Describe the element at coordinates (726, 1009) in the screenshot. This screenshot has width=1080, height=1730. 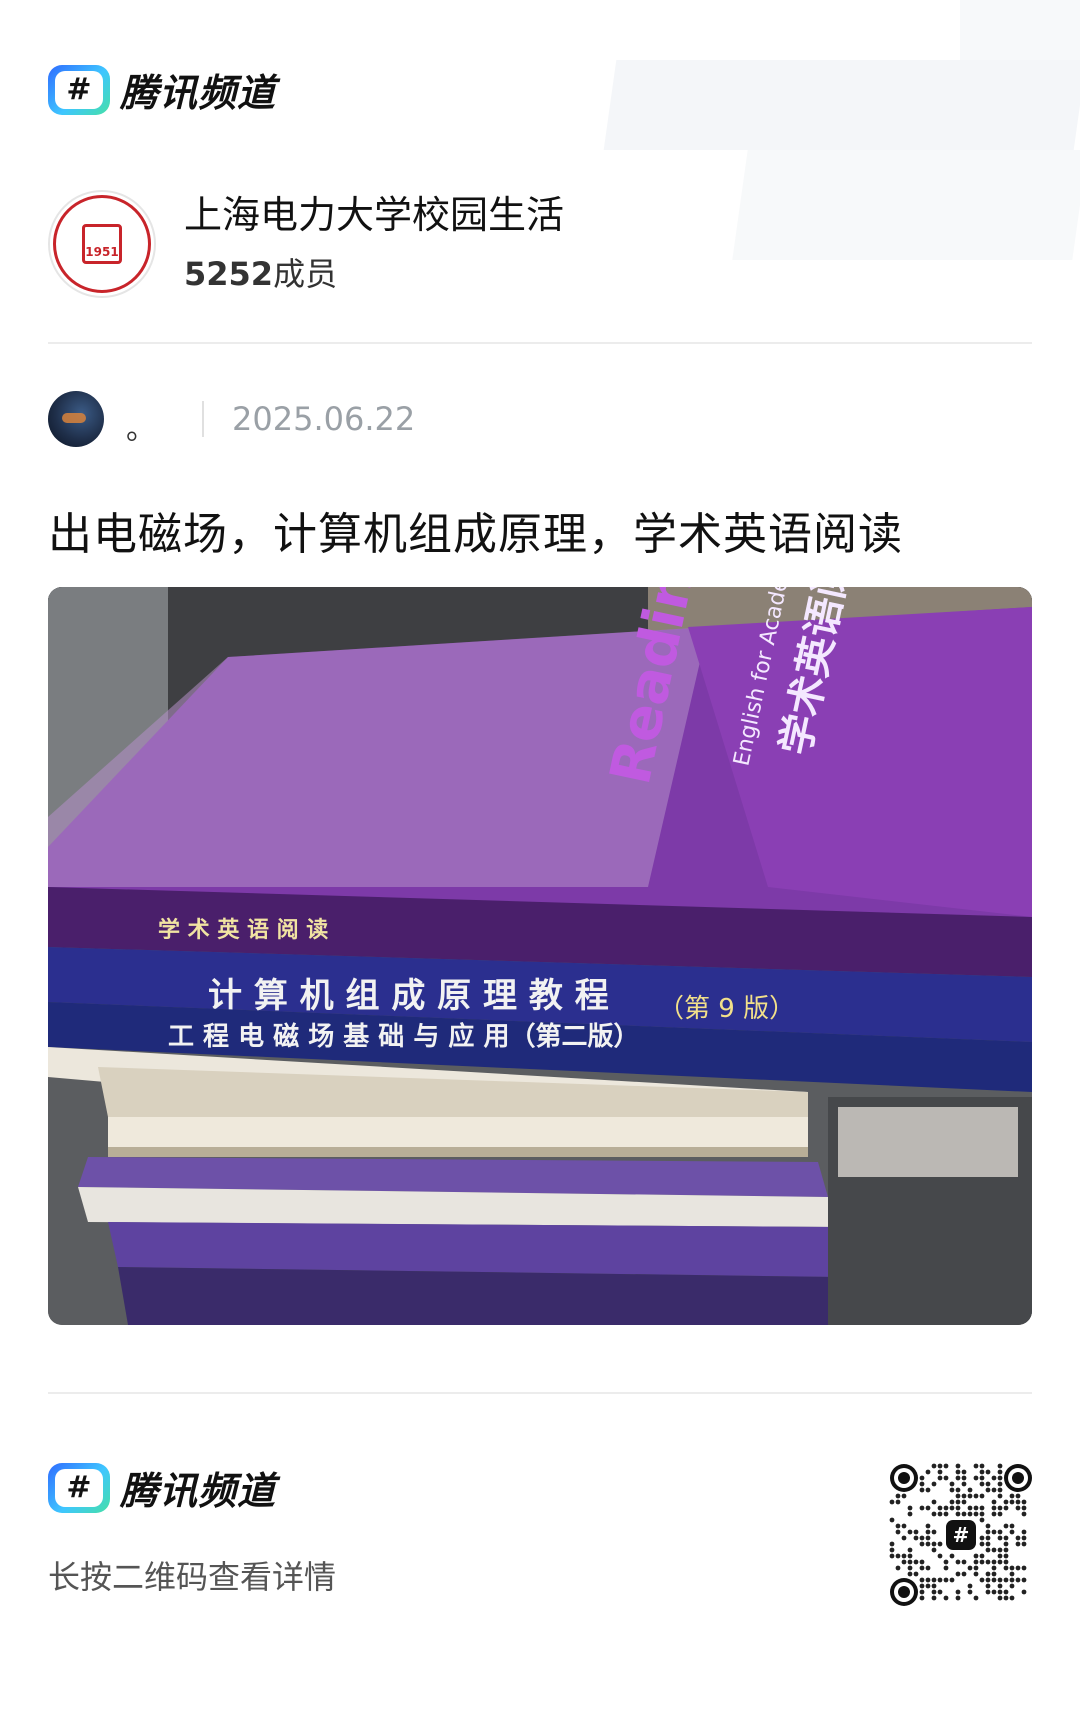
I see `svg-text: （第 9 版）` at that location.